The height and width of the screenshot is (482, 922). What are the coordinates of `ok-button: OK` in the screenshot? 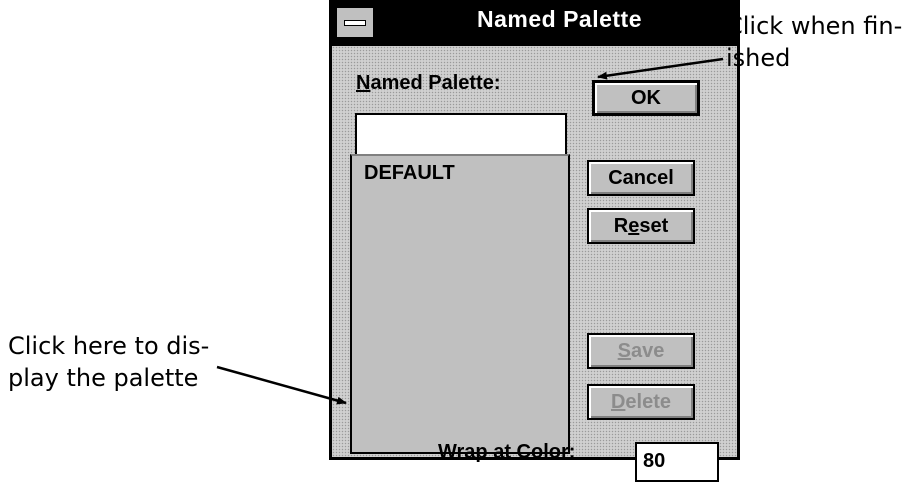 It's located at (646, 98).